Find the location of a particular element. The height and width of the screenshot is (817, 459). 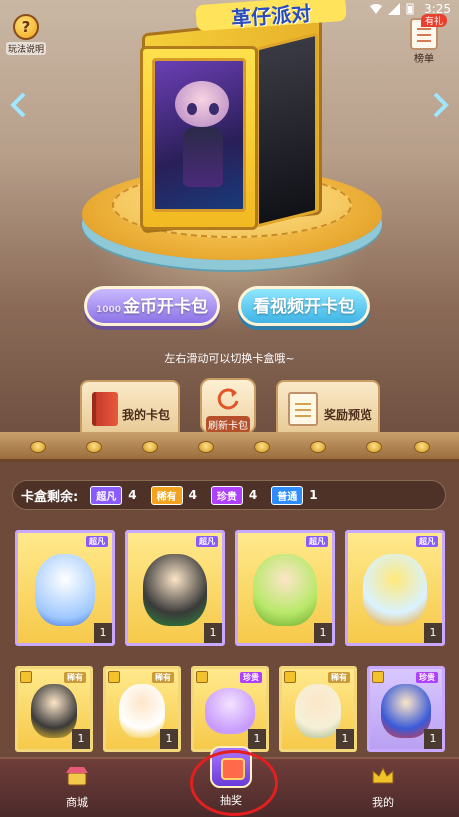

refresh-pack-button: 刷新卡包 is located at coordinates (228, 406).